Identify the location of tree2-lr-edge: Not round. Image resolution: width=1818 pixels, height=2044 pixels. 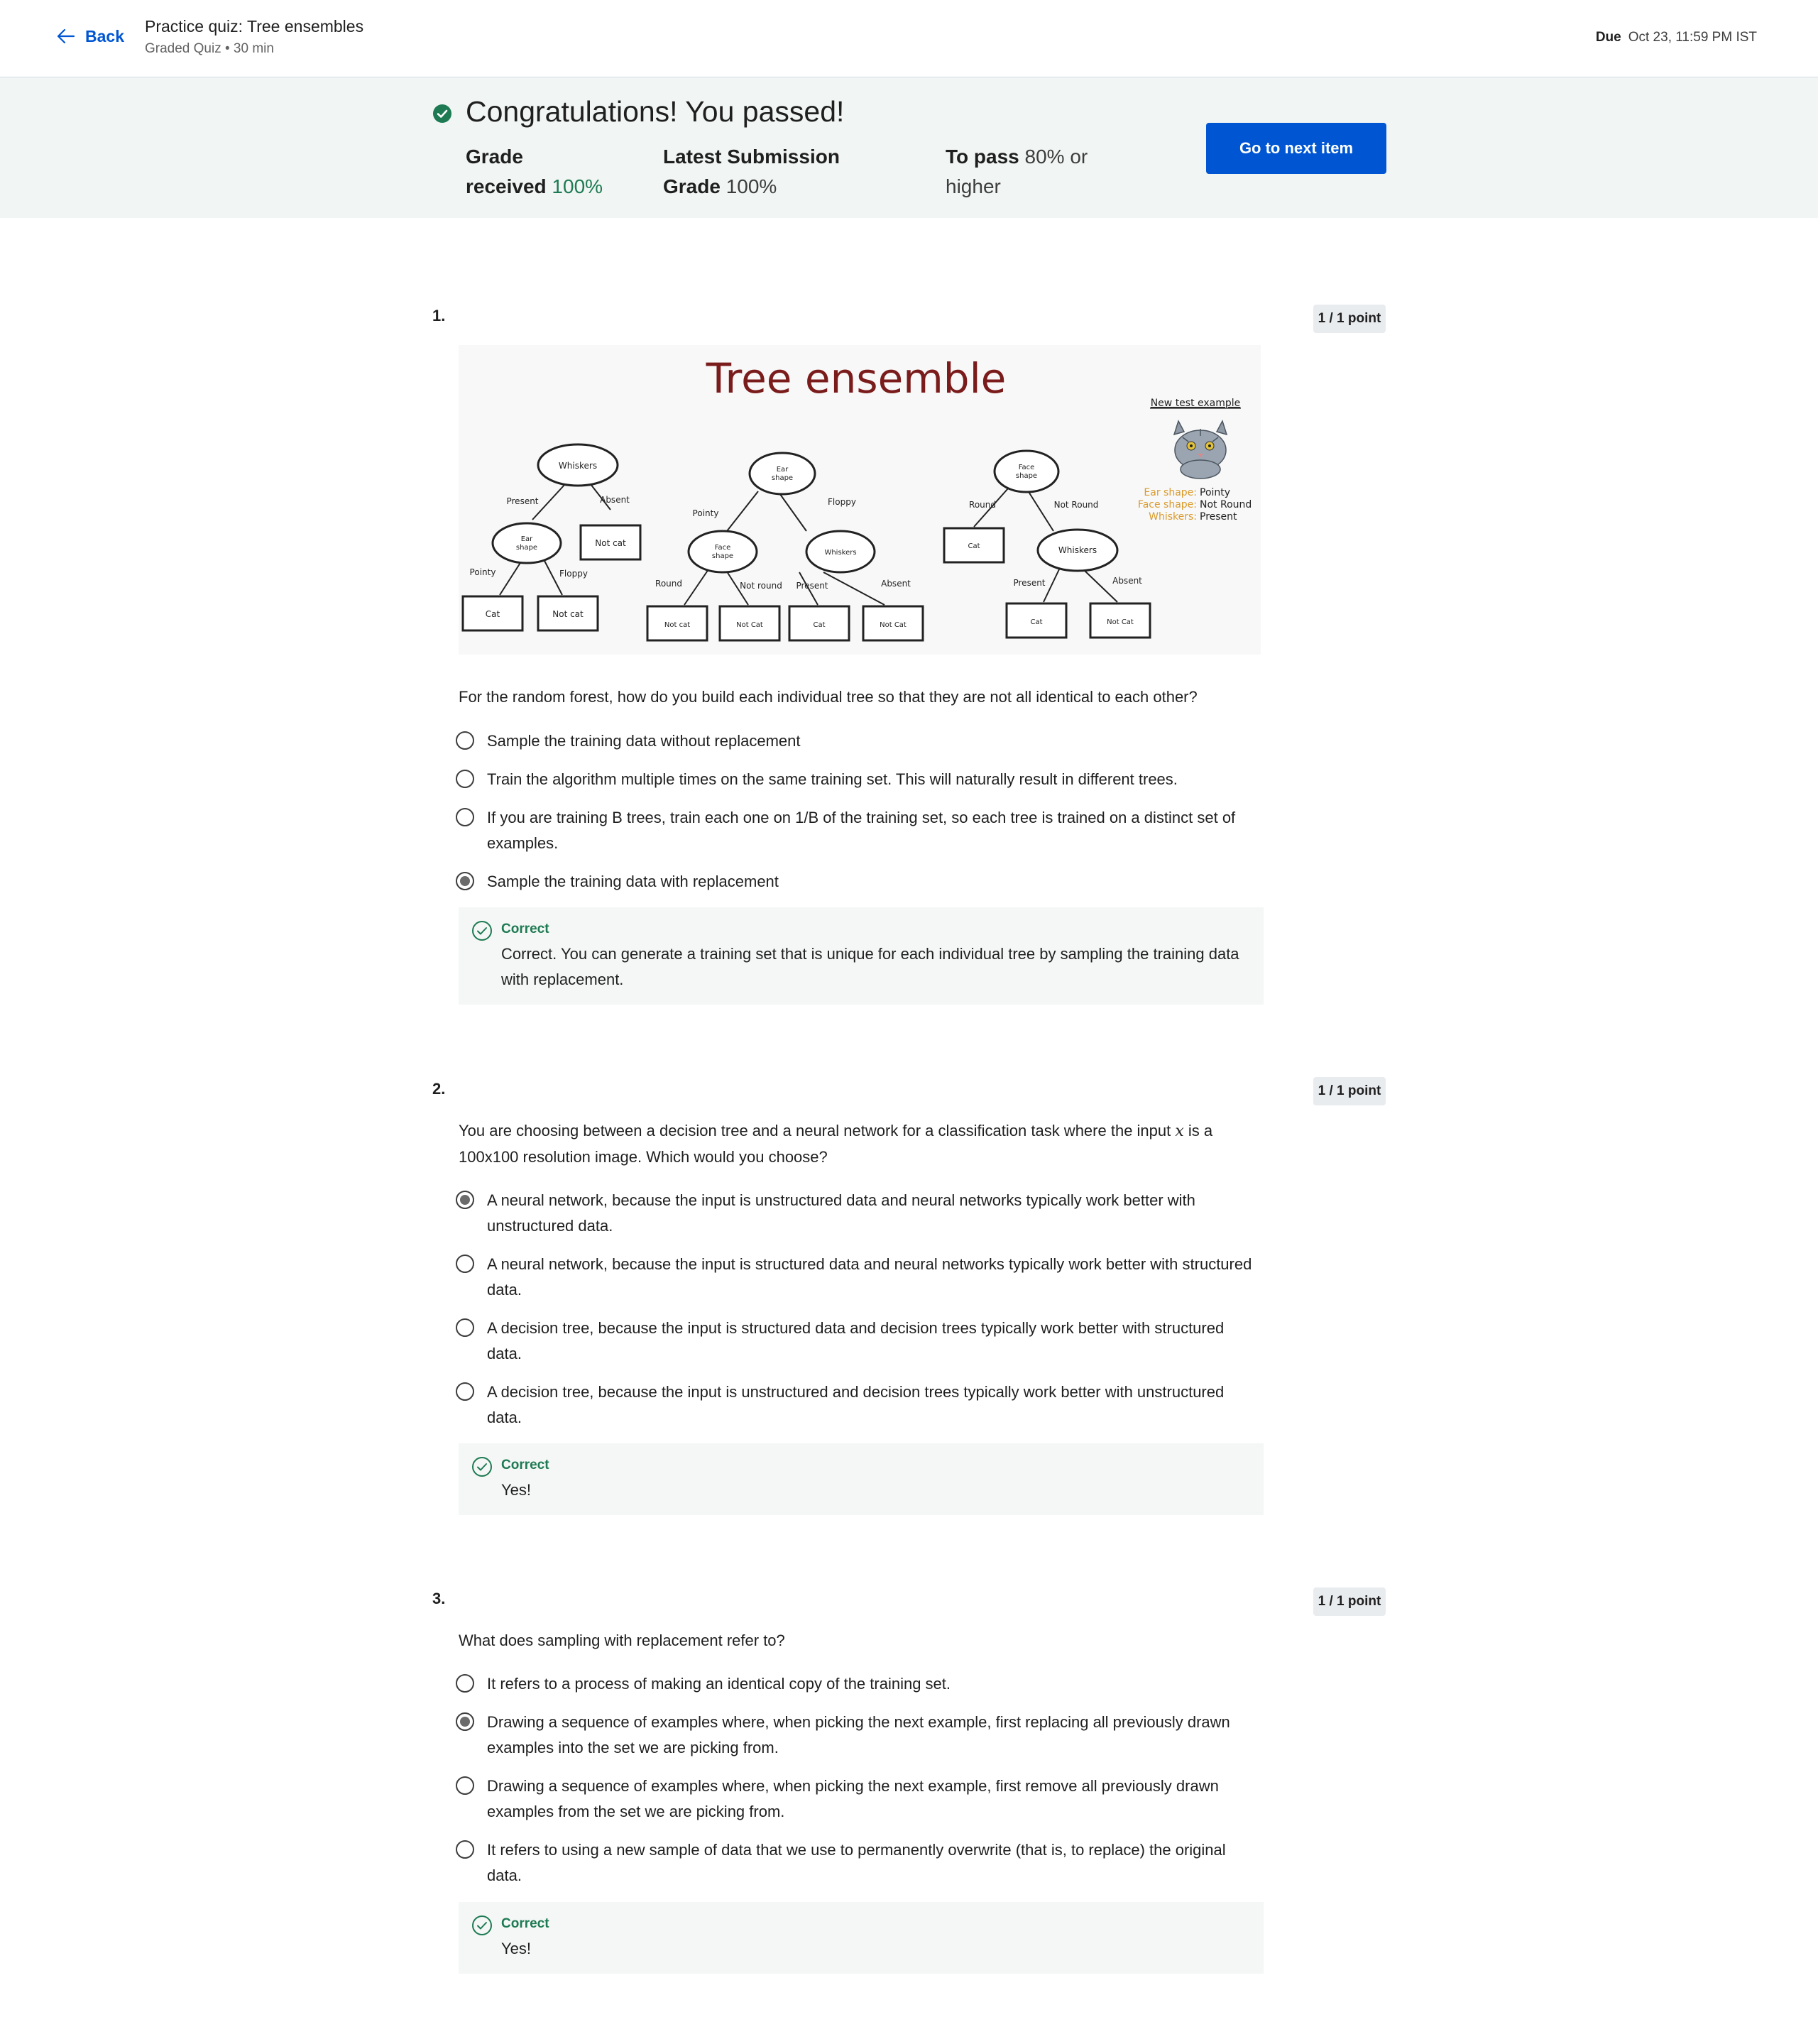
(761, 586).